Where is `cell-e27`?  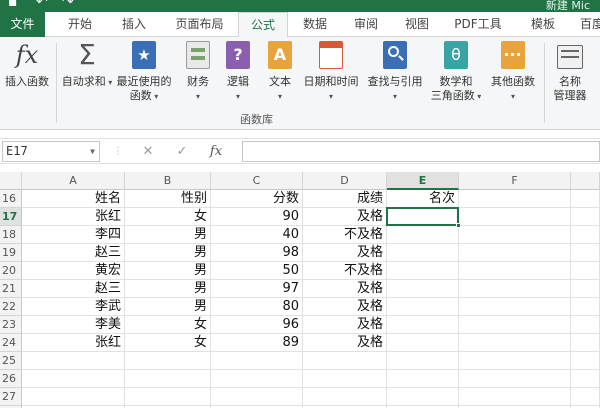
cell-e27 is located at coordinates (423, 397).